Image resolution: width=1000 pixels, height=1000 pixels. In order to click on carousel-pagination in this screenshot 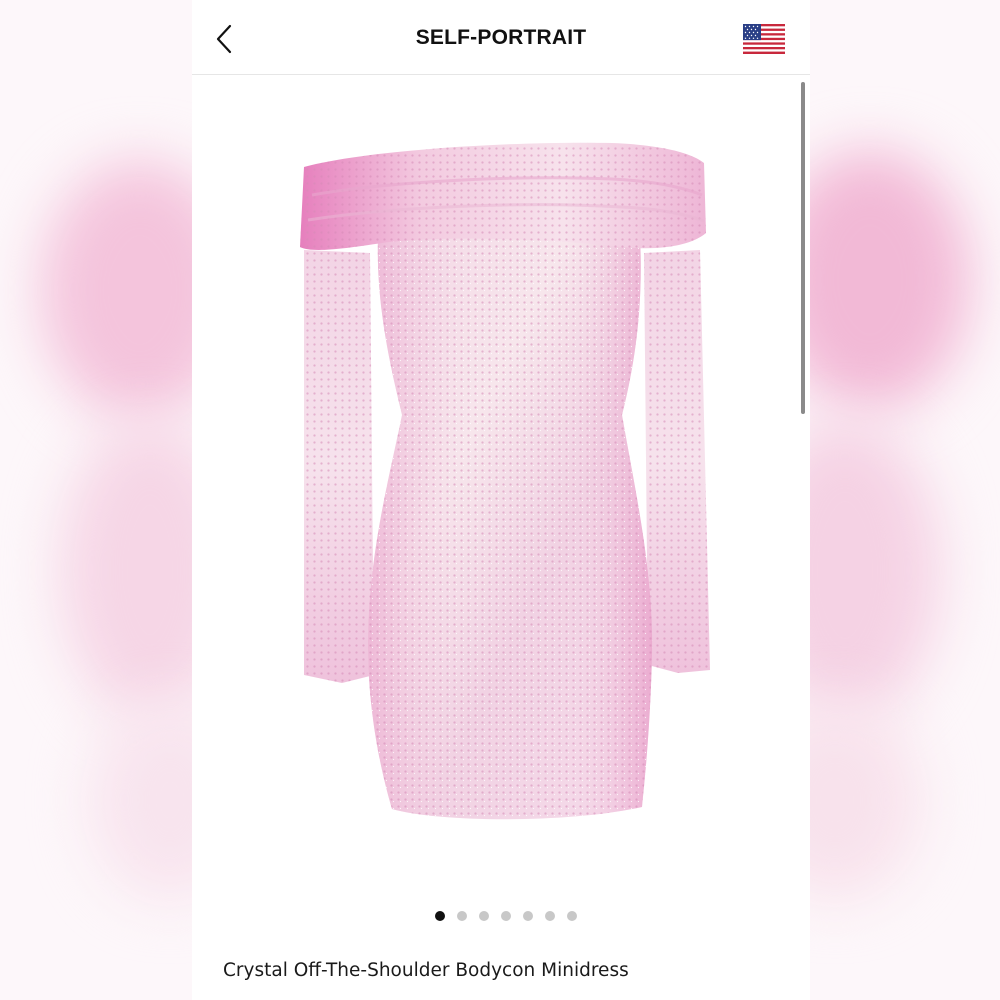, I will do `click(501, 918)`.